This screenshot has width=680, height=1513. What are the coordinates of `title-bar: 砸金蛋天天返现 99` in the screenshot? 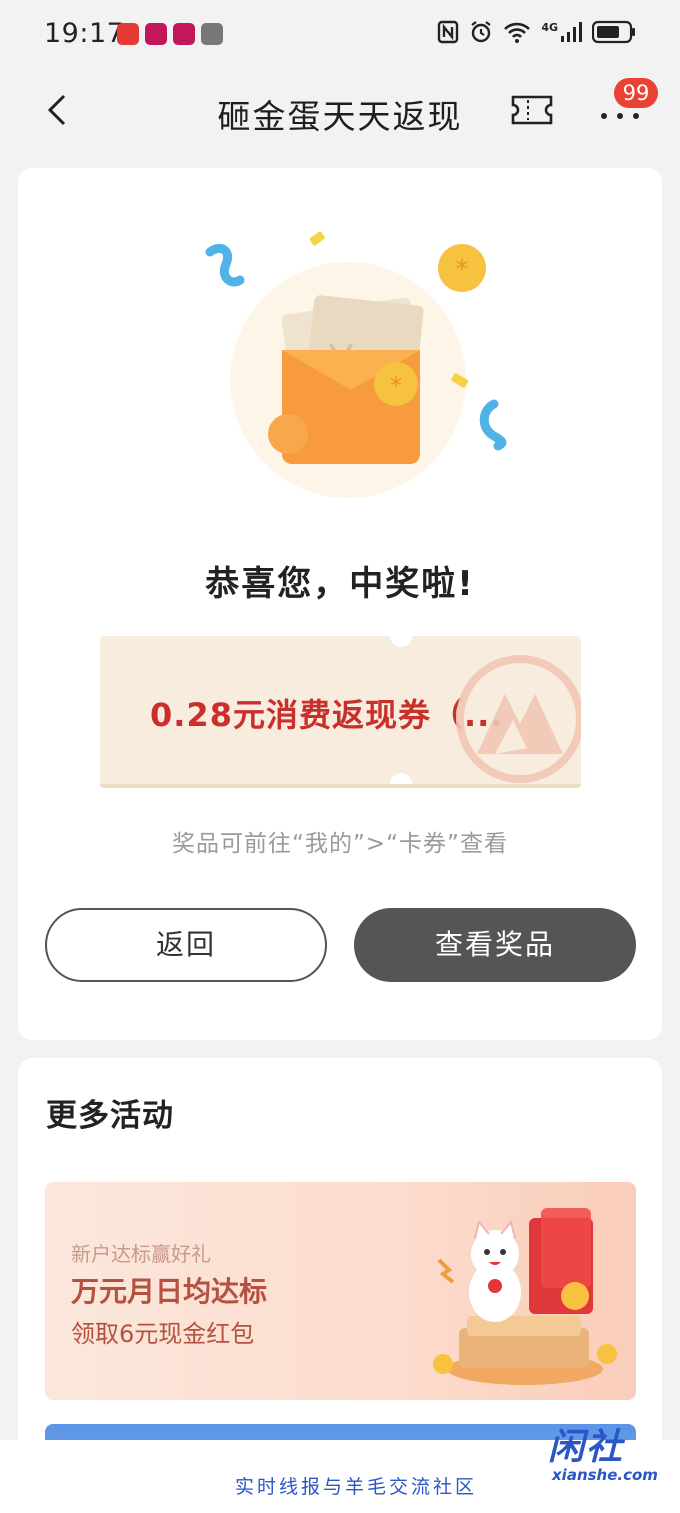 It's located at (340, 117).